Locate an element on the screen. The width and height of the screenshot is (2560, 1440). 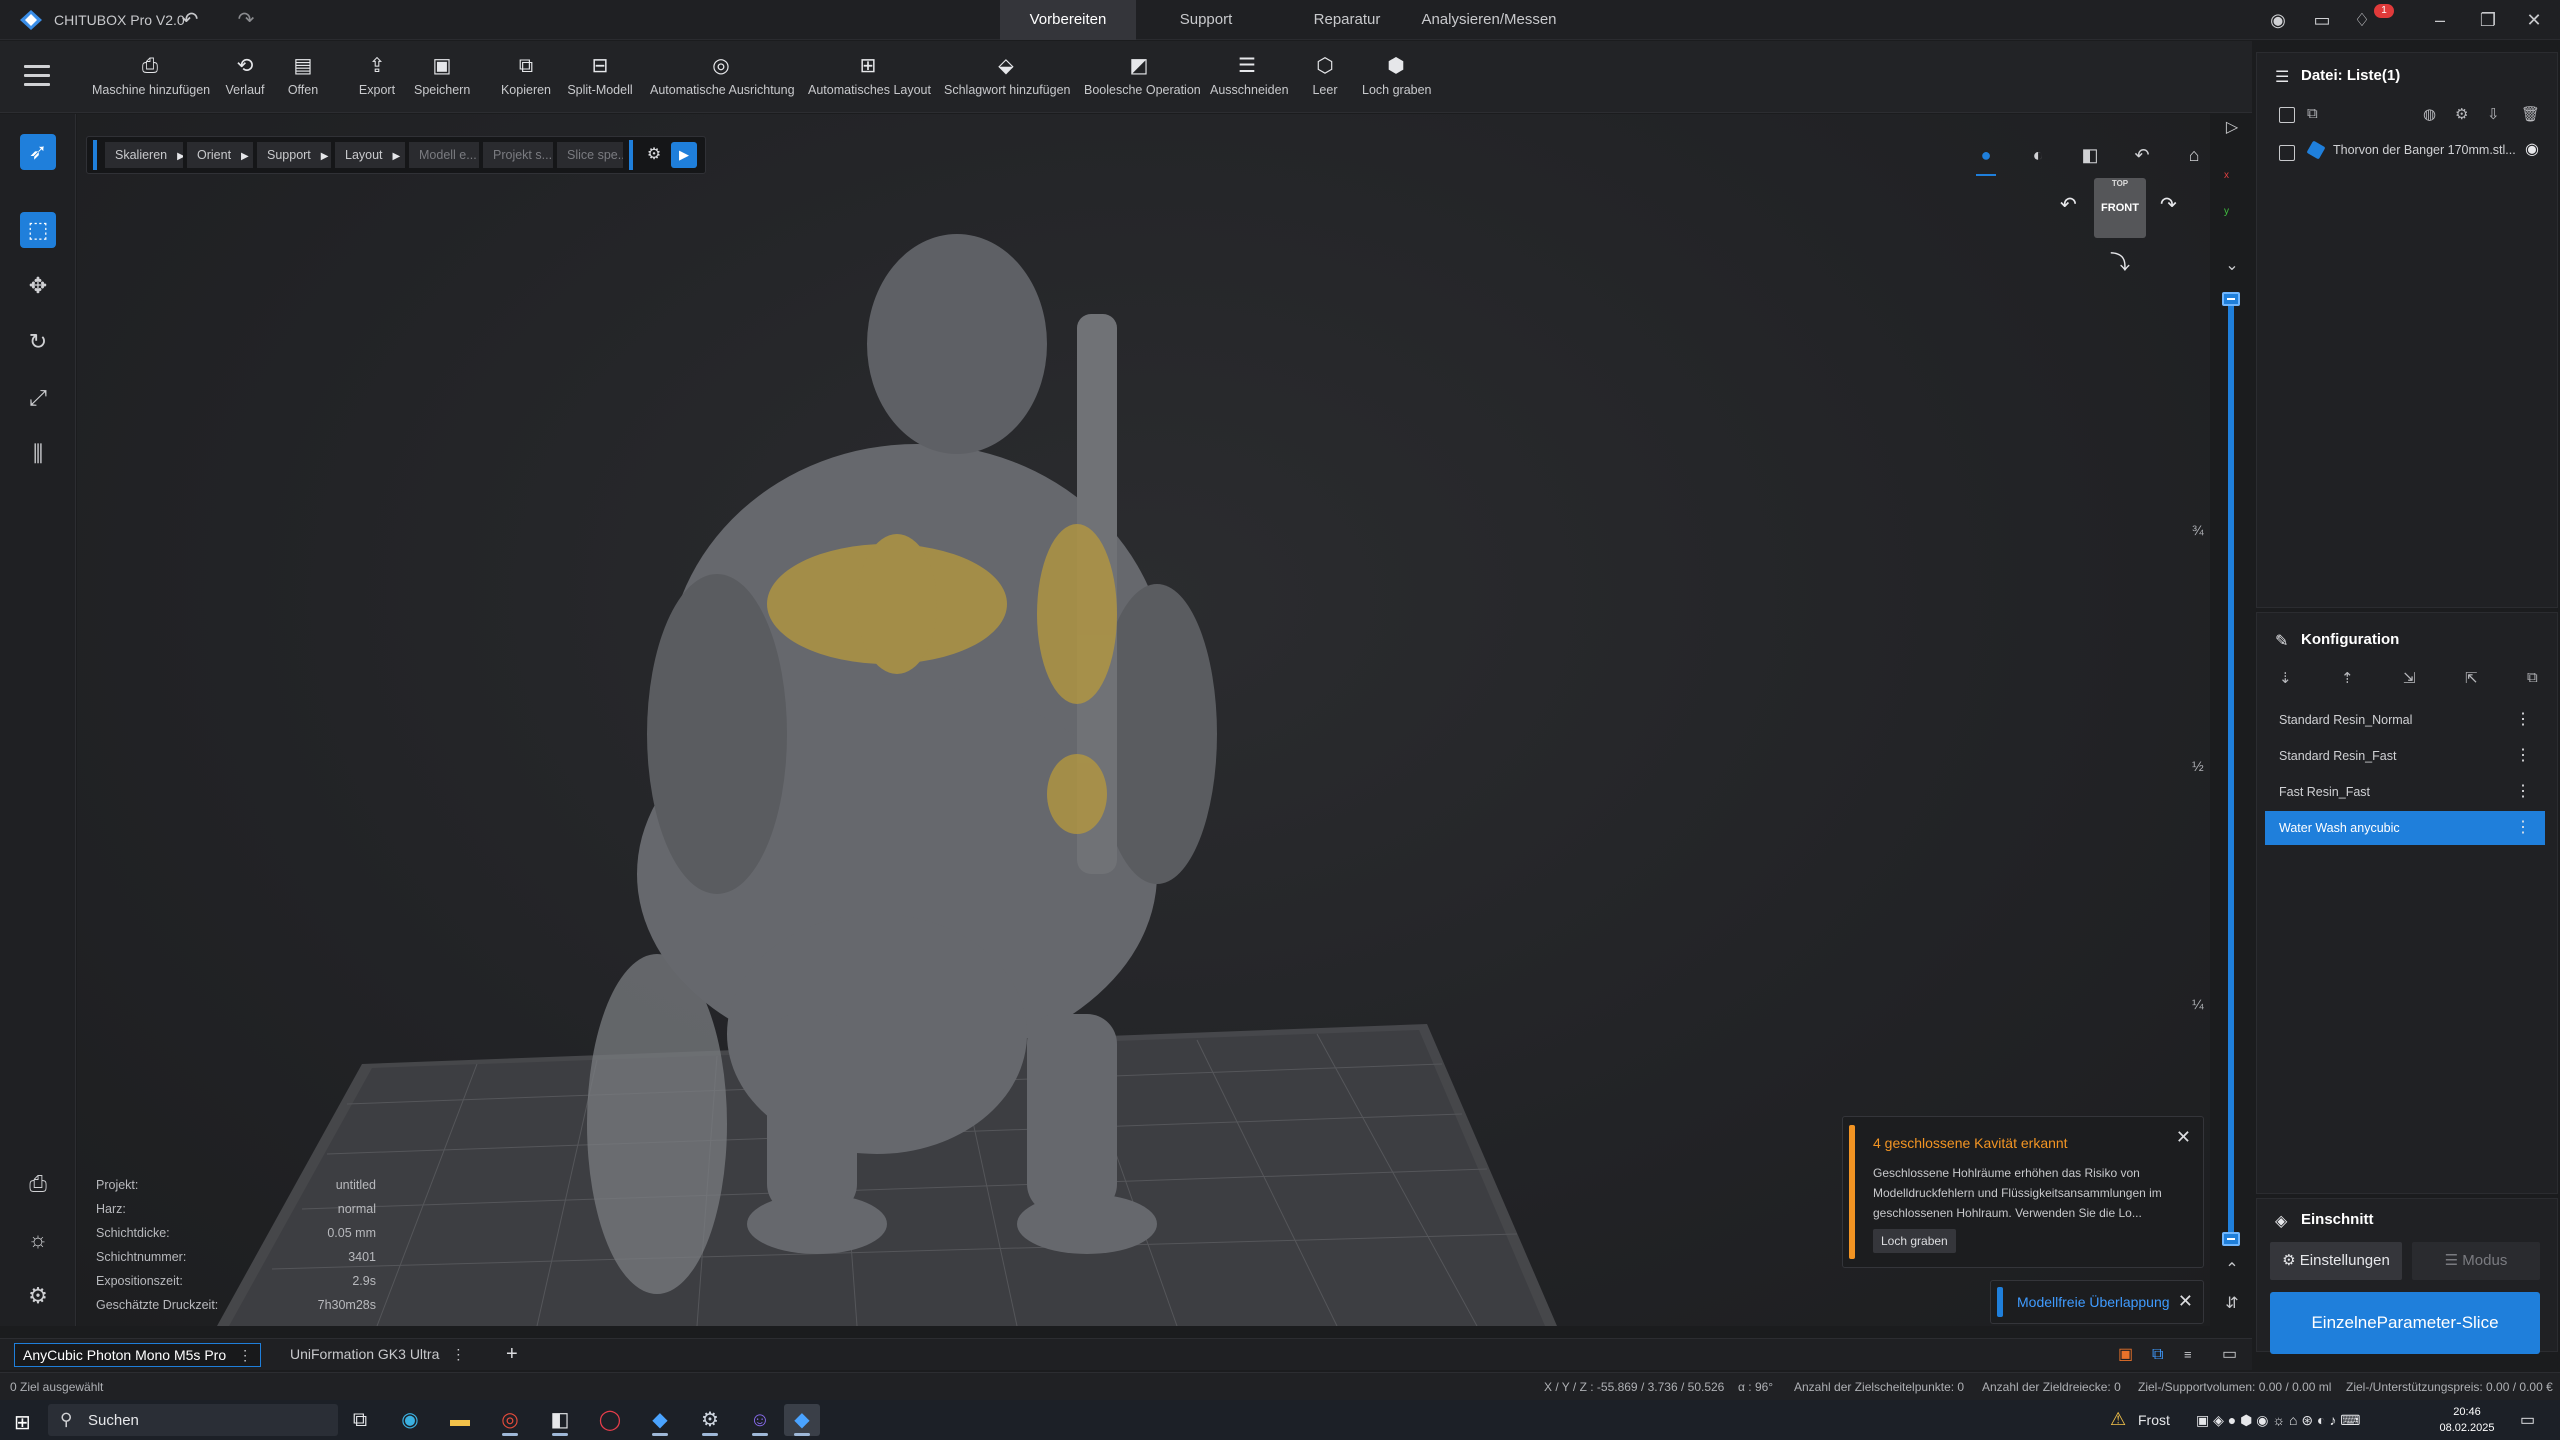
console-icon: ▭ is located at coordinates (2229, 1355).